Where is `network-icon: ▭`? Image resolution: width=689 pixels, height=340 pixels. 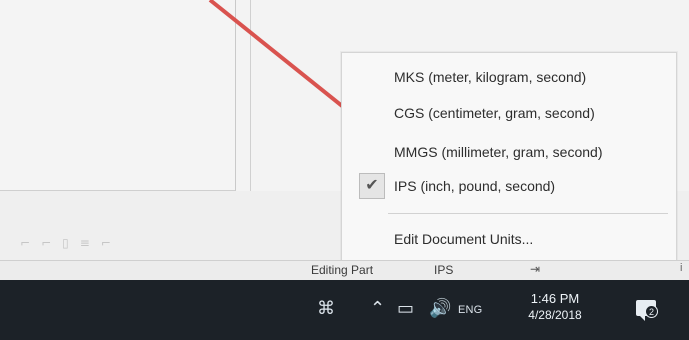
network-icon: ▭ is located at coordinates (405, 308).